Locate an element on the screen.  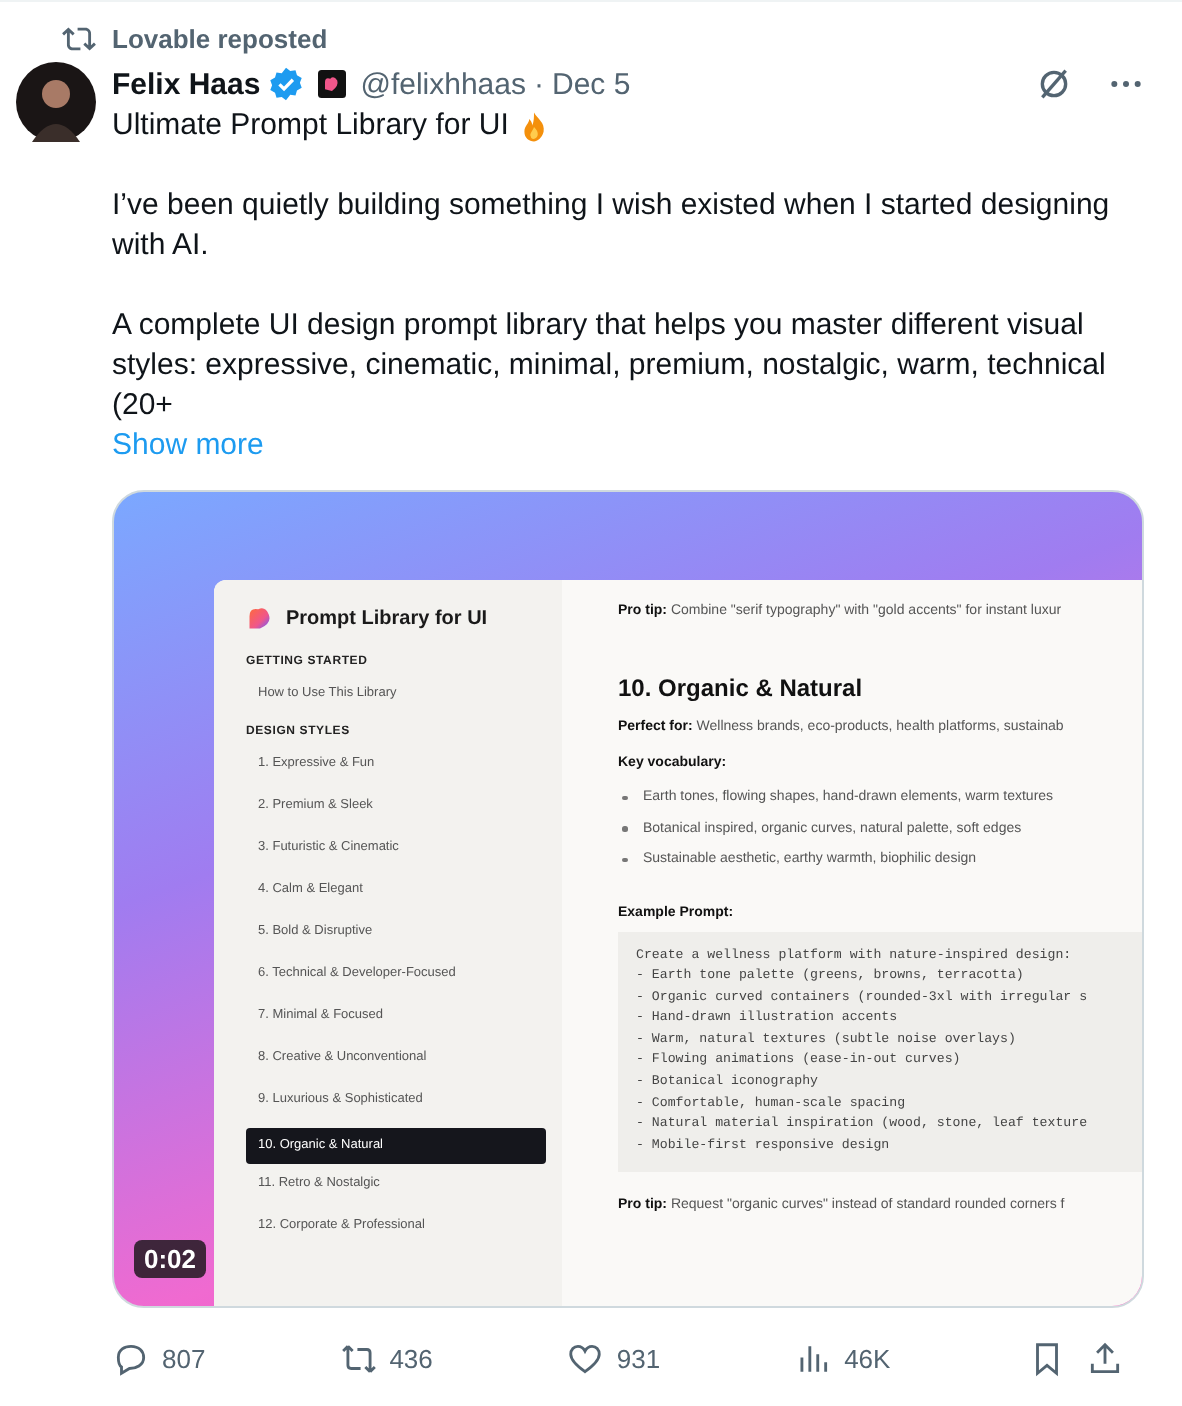
post-paragraph: A complete UI design prompt library that helps you master different visual styles: expressive, cinematic, minimal, premium, nostalgic, warm, technical (20+ is located at coordinates (610, 366).